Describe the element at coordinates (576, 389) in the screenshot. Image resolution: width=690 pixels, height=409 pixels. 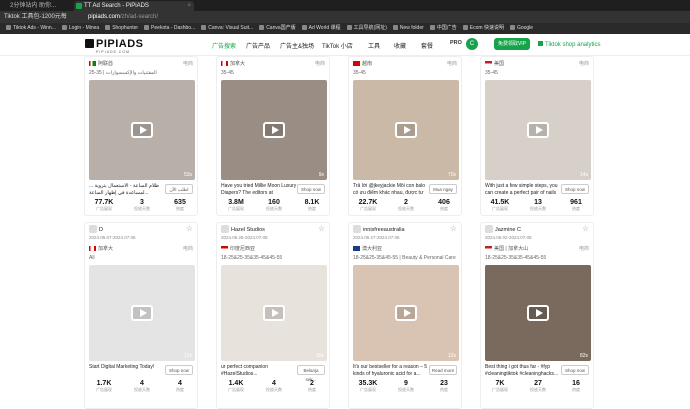
I see `stat-heat-label: 热度` at that location.